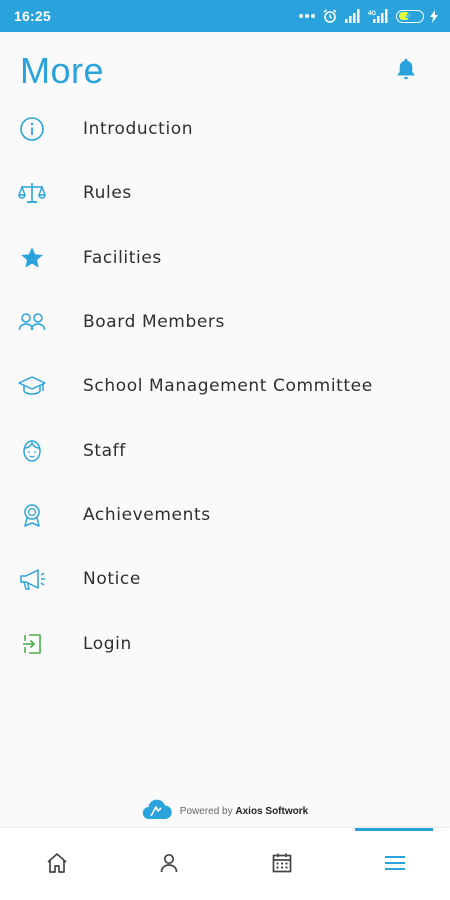 This screenshot has height=900, width=450. I want to click on axios-logo-icon, so click(157, 811).